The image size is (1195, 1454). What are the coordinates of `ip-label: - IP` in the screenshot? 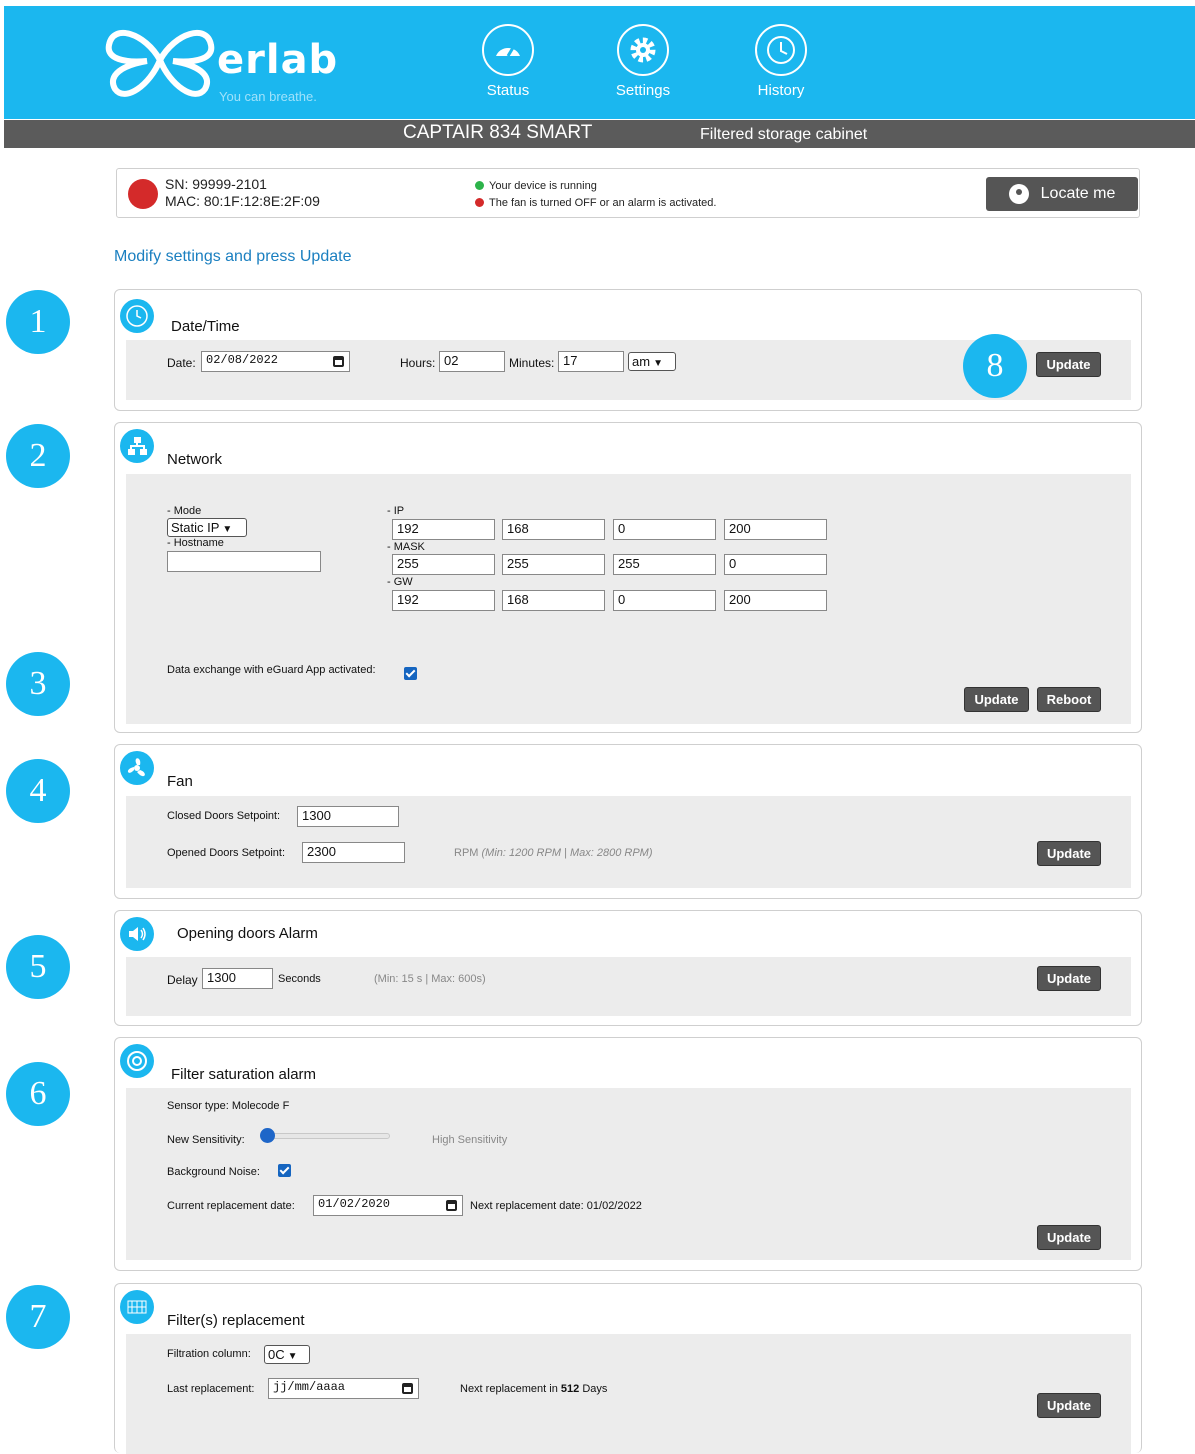 It's located at (396, 511).